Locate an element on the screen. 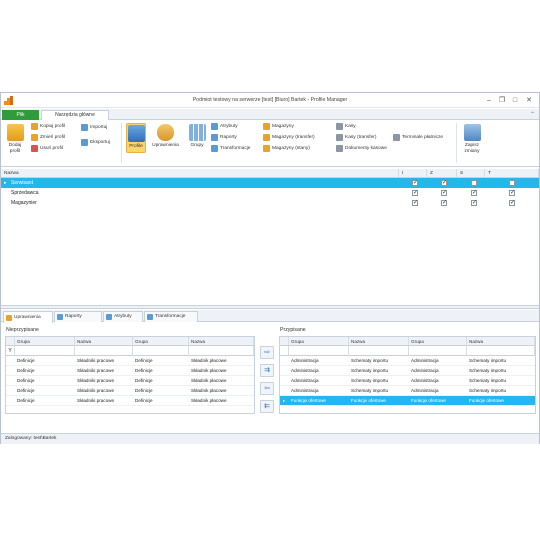 The height and width of the screenshot is (540, 540). permissions-button: Uprawnienia is located at coordinates (165, 136).